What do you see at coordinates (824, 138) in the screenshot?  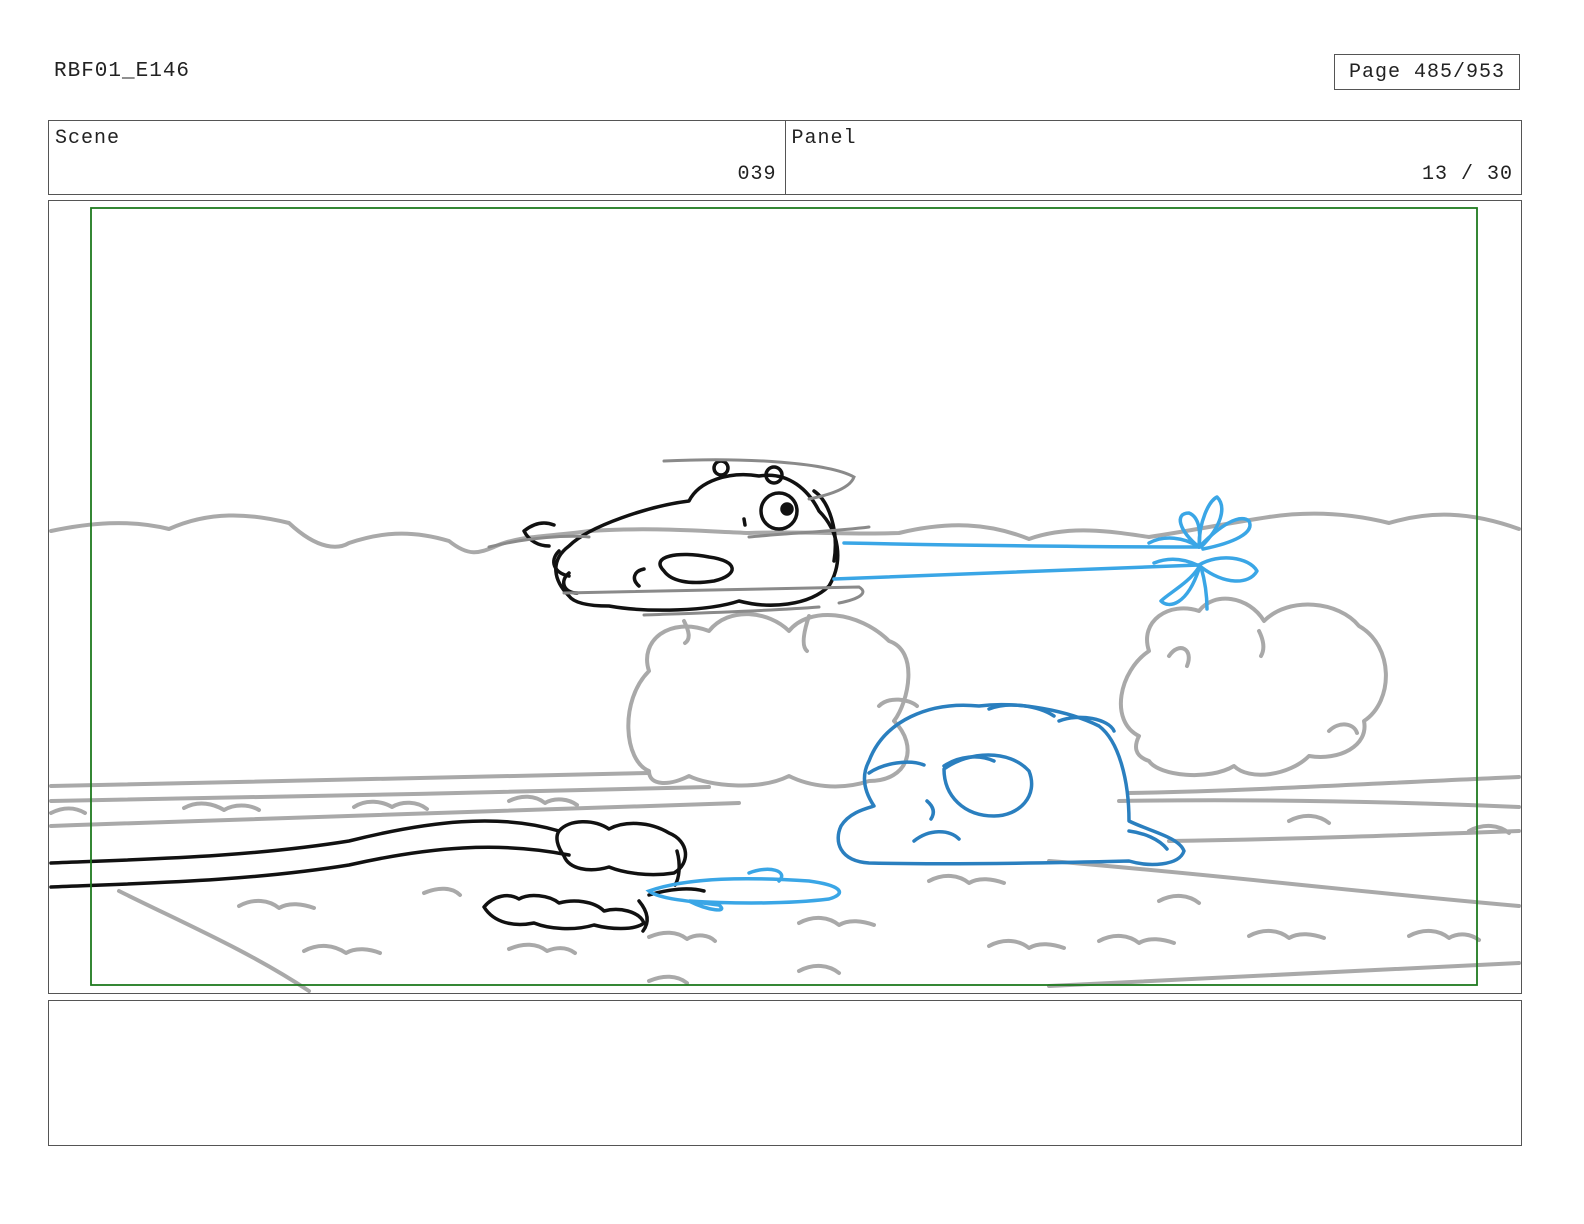 I see `panel-label: Panel` at bounding box center [824, 138].